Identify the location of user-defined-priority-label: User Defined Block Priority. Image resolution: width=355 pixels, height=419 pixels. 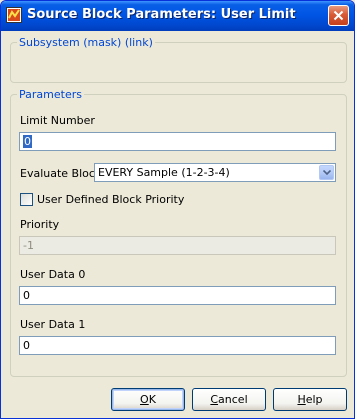
(110, 199).